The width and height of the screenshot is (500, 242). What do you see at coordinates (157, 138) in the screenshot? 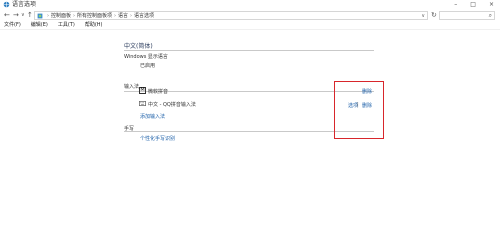
I see `personalize-handwriting-link: 个性化手写识别` at bounding box center [157, 138].